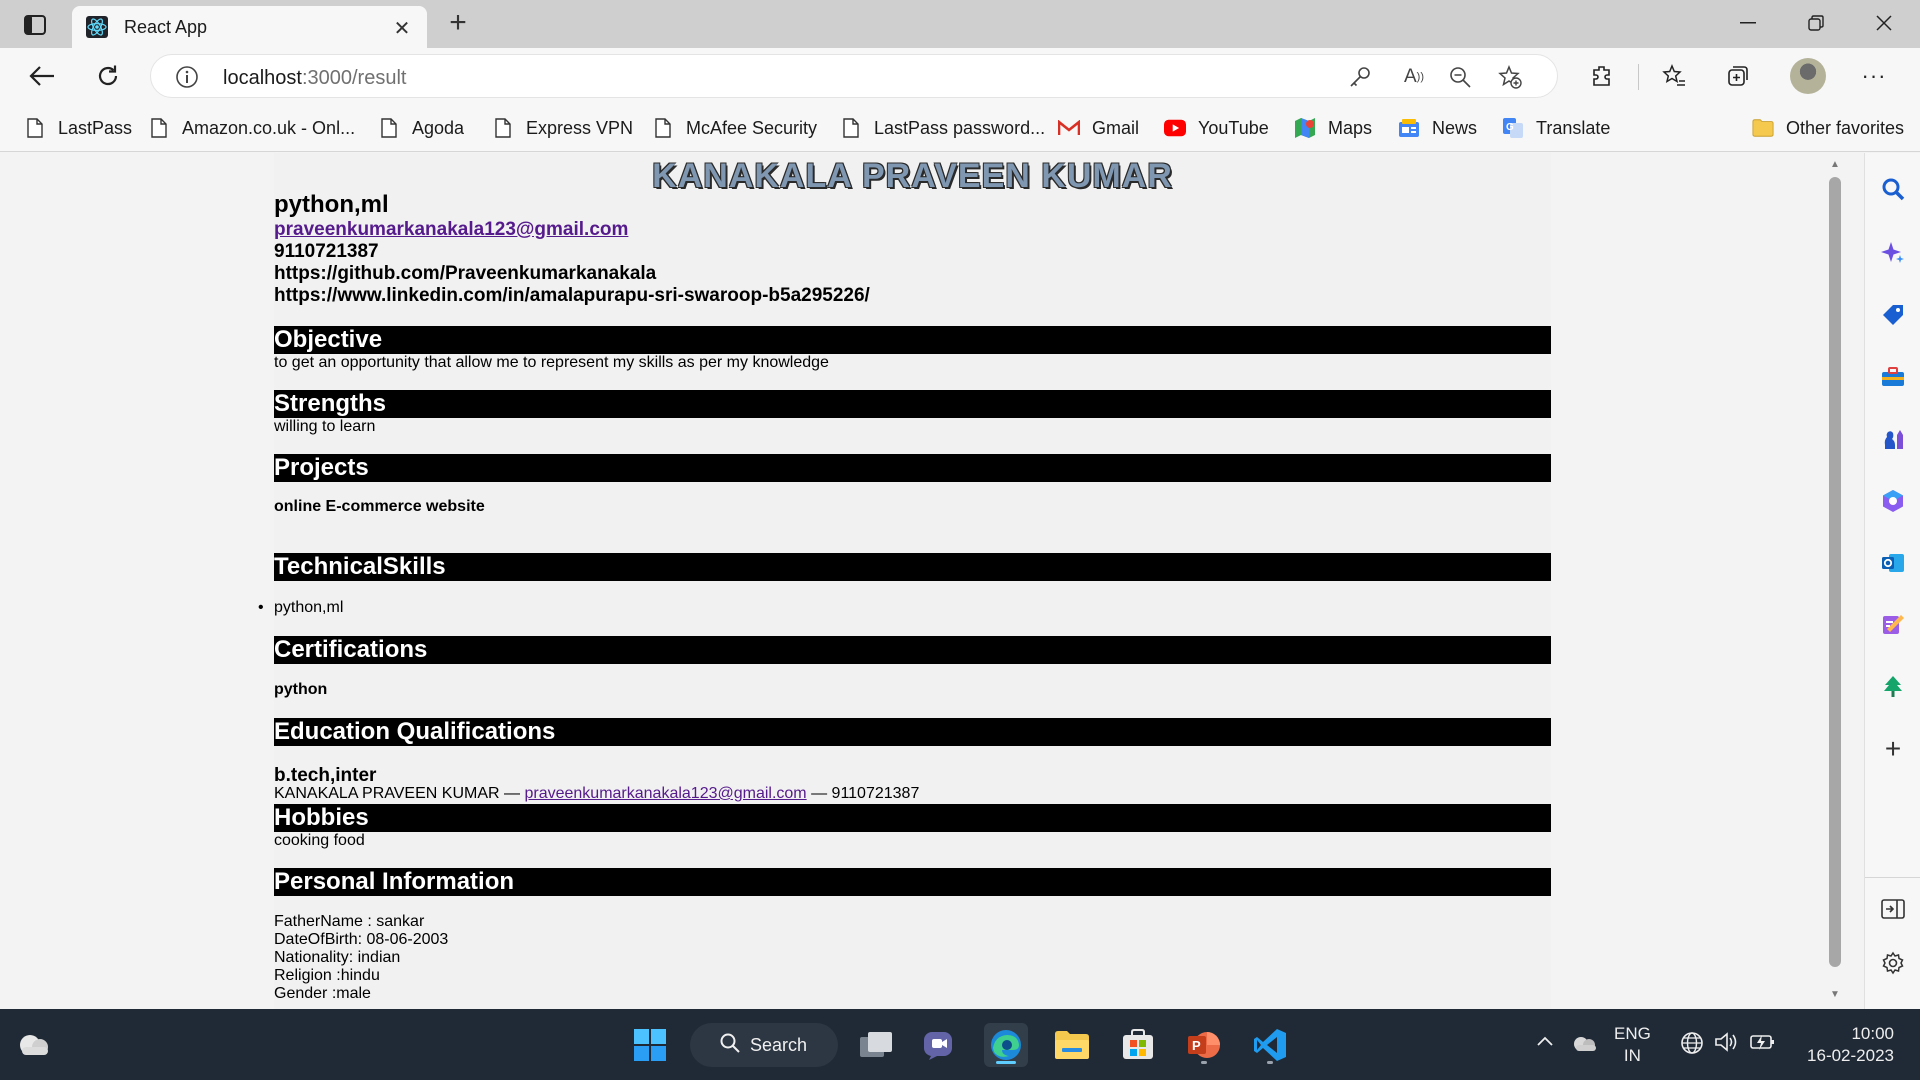 The image size is (1920, 1080). What do you see at coordinates (764, 1045) in the screenshot?
I see `taskbar-search-button: Search` at bounding box center [764, 1045].